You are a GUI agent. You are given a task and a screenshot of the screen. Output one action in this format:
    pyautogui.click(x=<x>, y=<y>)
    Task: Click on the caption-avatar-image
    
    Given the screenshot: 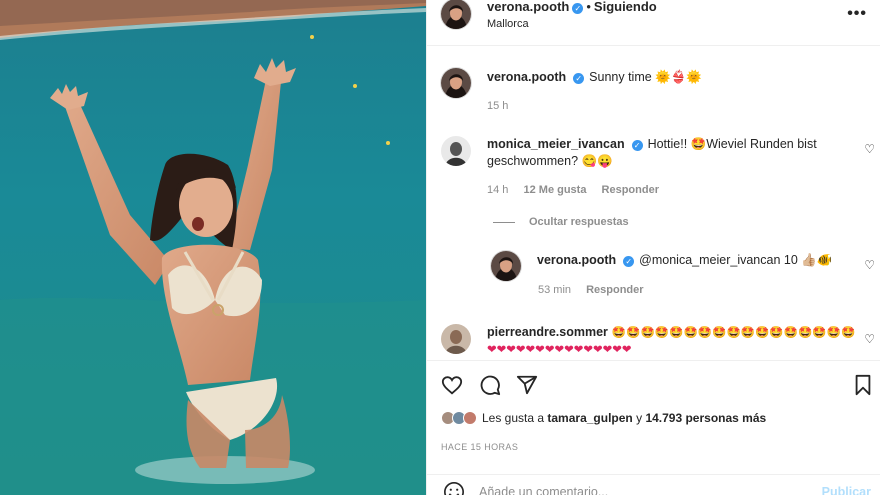 What is the action you would take?
    pyautogui.click(x=456, y=83)
    